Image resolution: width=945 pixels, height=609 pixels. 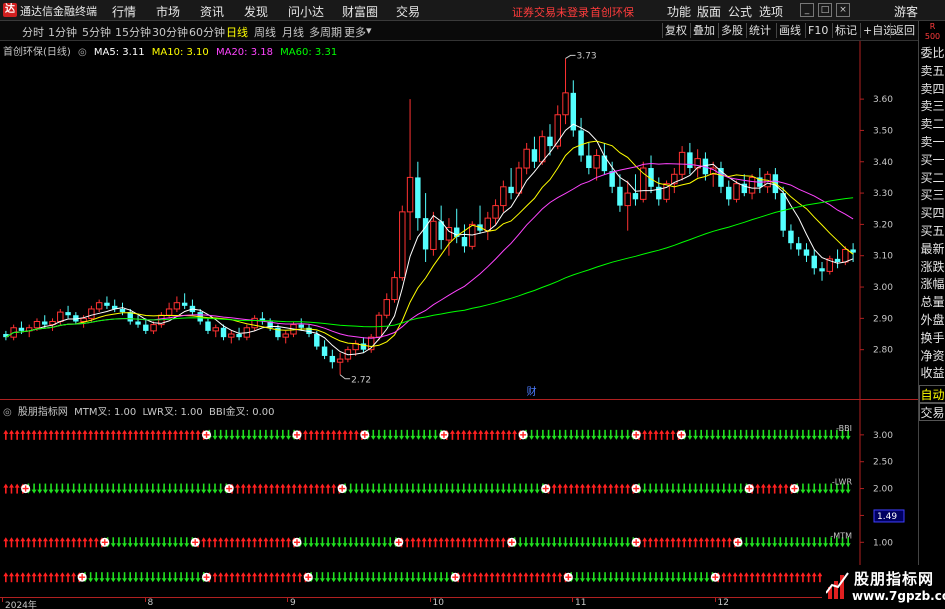 I want to click on chevron-down-icon: ▾, so click(x=369, y=30).